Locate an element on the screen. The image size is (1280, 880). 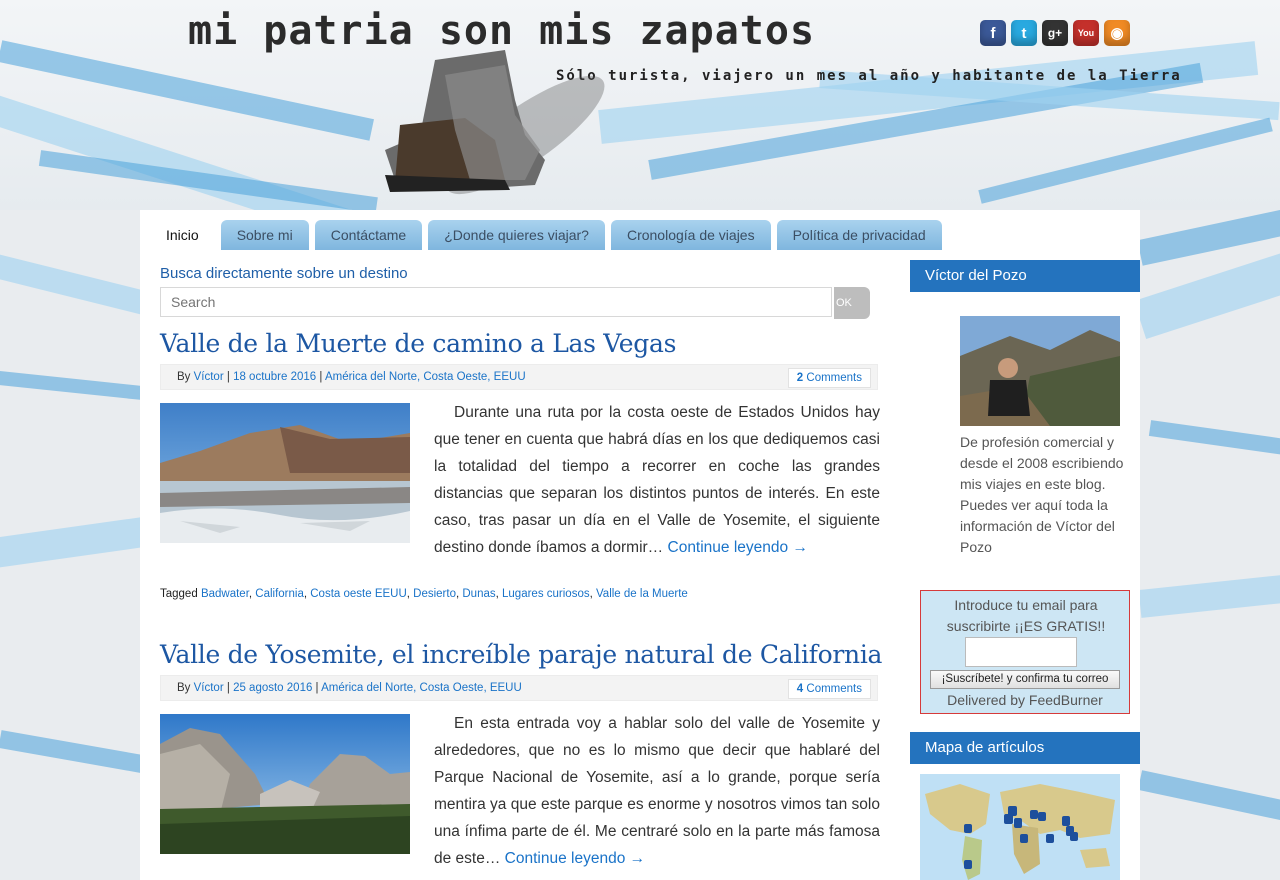
tag-link: Badwater is located at coordinates (225, 594).